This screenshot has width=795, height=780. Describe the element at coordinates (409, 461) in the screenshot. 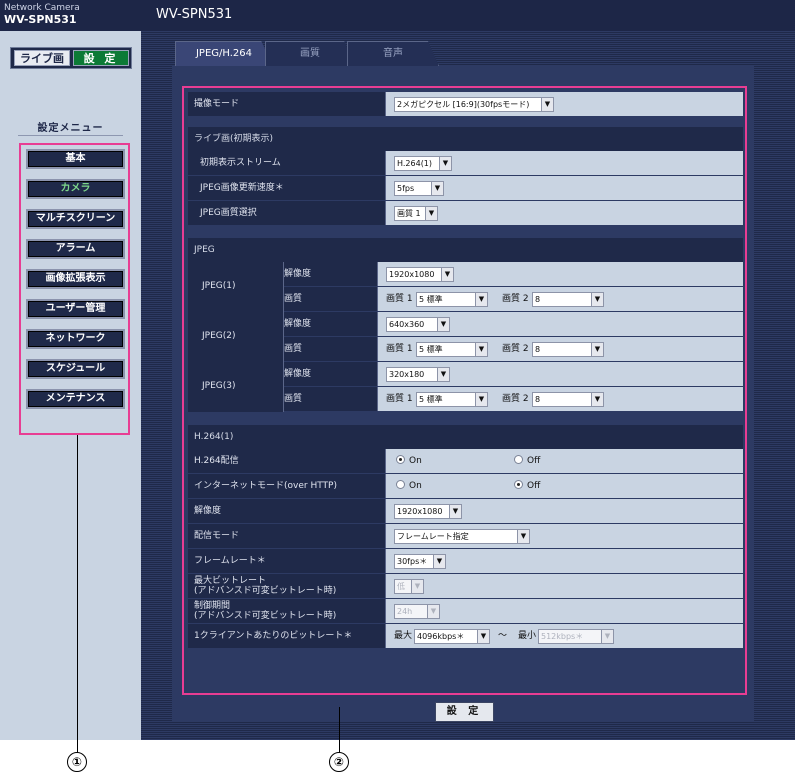

I see `h264-delivery-on-radio: On` at that location.